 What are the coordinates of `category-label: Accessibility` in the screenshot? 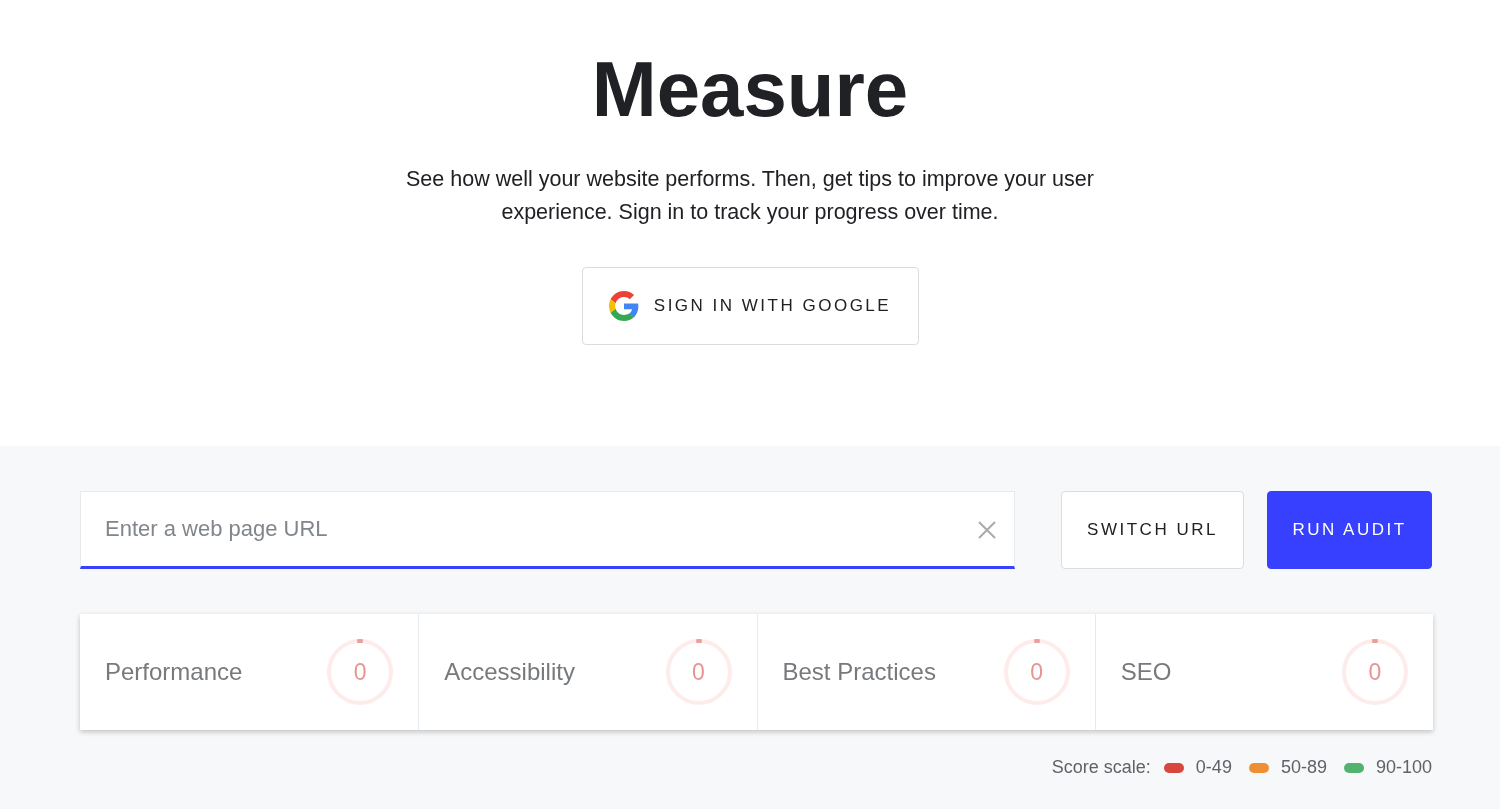 It's located at (509, 672).